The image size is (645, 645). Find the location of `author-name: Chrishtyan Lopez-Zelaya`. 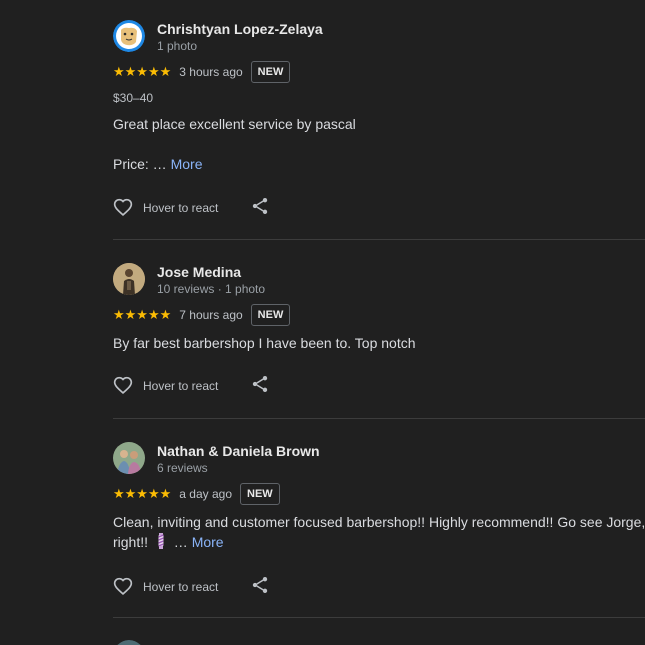

author-name: Chrishtyan Lopez-Zelaya is located at coordinates (240, 29).